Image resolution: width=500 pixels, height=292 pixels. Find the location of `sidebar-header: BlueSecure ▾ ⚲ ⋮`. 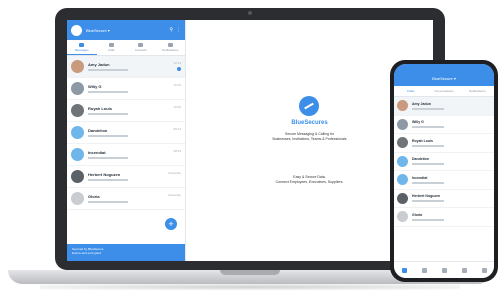

sidebar-header: BlueSecure ▾ ⚲ ⋮ is located at coordinates (126, 30).